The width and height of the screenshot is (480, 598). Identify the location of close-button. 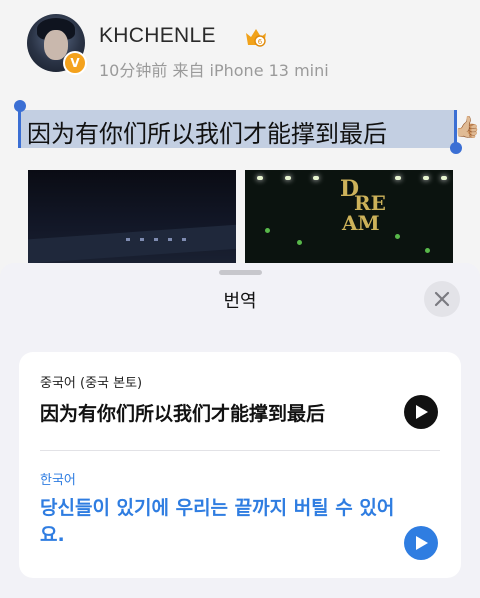
(442, 299).